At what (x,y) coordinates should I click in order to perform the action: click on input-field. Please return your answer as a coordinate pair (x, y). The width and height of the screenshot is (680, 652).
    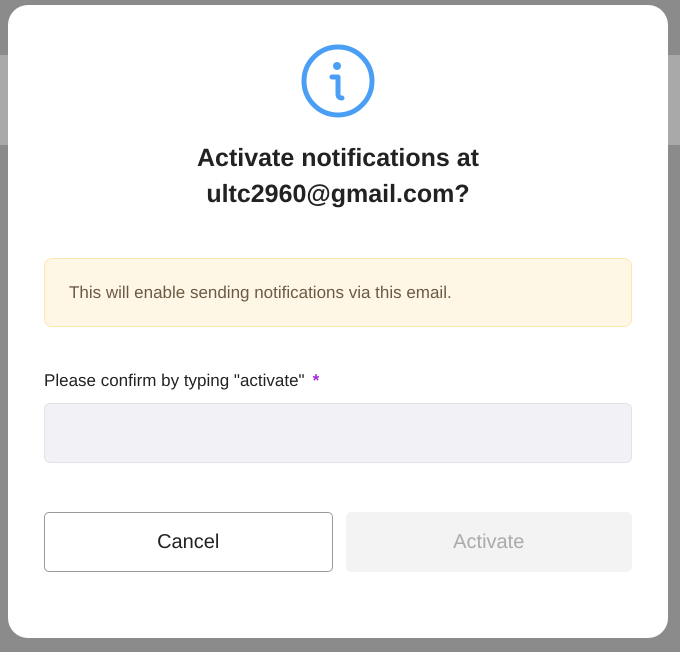
    Looking at the image, I should click on (338, 433).